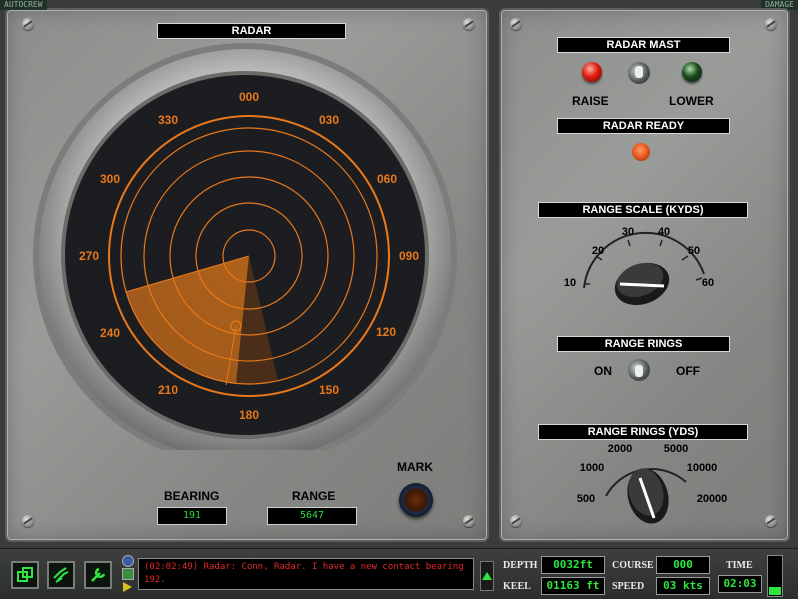 The width and height of the screenshot is (798, 599). I want to click on speed-label: SPEED, so click(628, 586).